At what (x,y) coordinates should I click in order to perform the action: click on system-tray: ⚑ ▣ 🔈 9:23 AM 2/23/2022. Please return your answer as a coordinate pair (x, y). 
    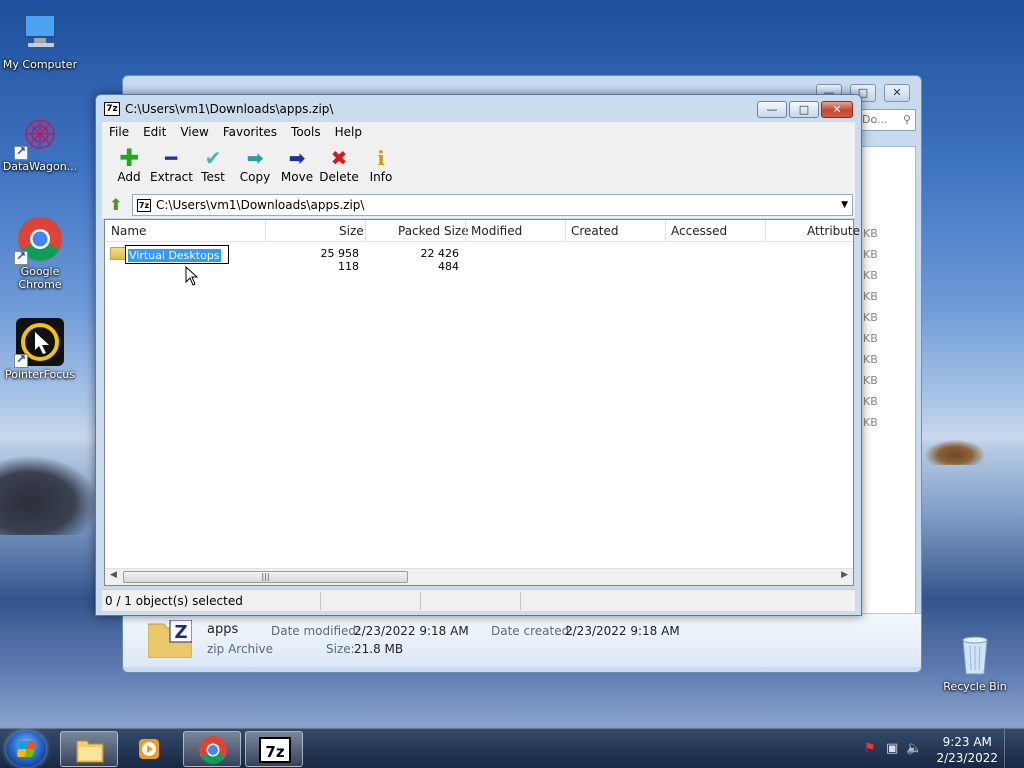
    Looking at the image, I should click on (936, 748).